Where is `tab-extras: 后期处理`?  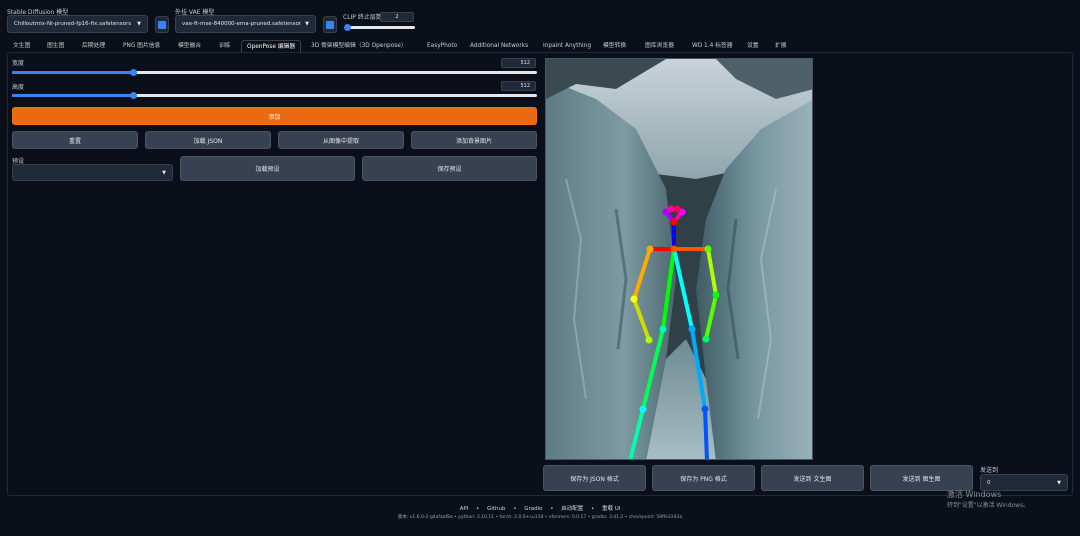 tab-extras: 后期处理 is located at coordinates (93, 46).